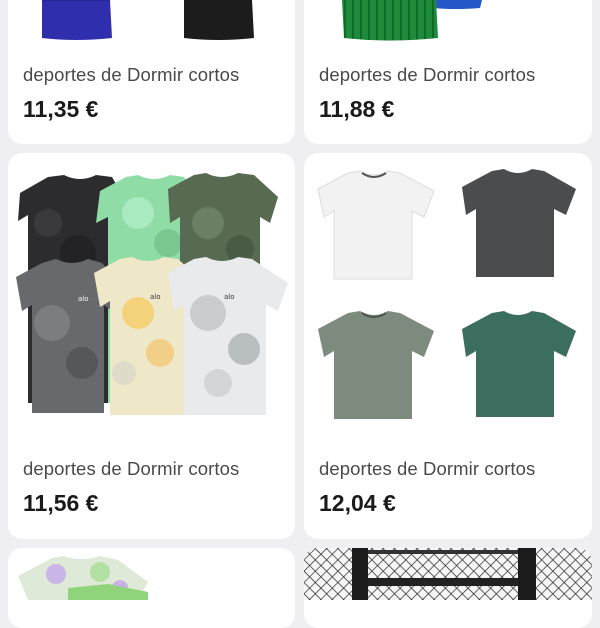 This screenshot has height=628, width=600. Describe the element at coordinates (77, 20) in the screenshot. I see `blue-shirt` at that location.